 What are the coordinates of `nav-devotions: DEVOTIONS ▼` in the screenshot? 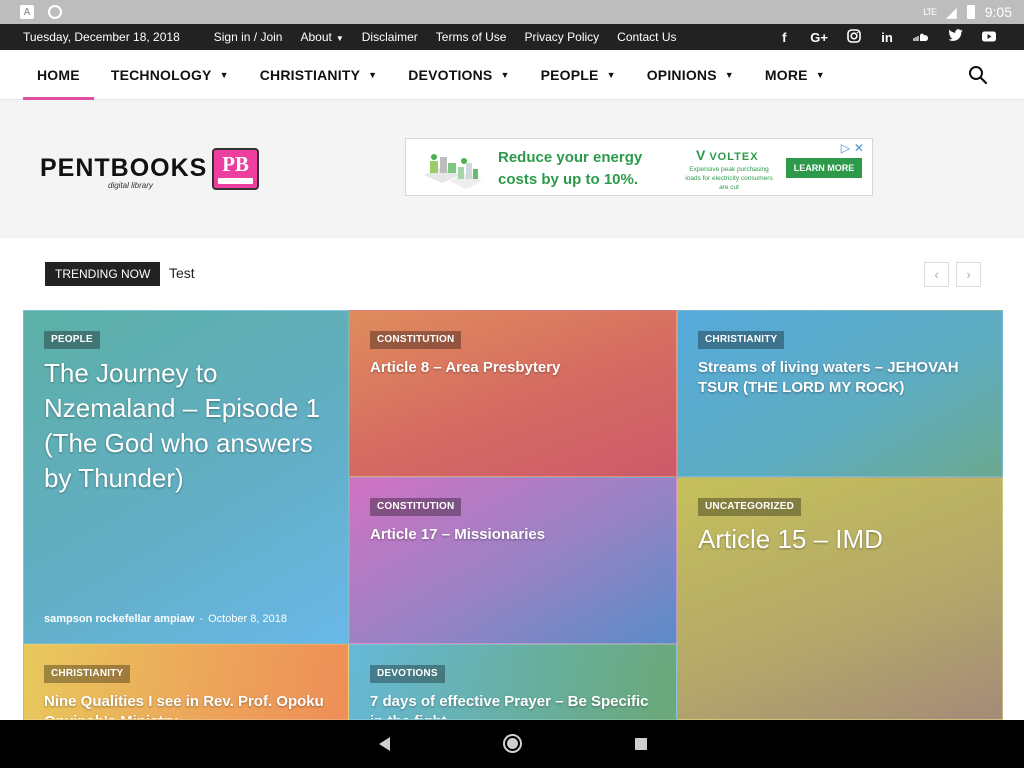 It's located at (458, 75).